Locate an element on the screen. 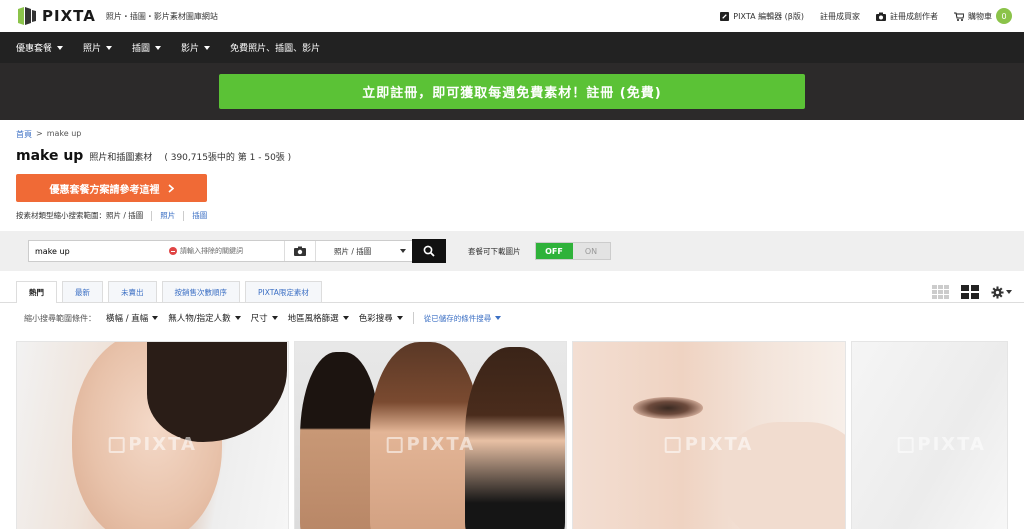 The width and height of the screenshot is (1024, 529). editor-link: PIXTA 編輯器 (β版) is located at coordinates (762, 16).